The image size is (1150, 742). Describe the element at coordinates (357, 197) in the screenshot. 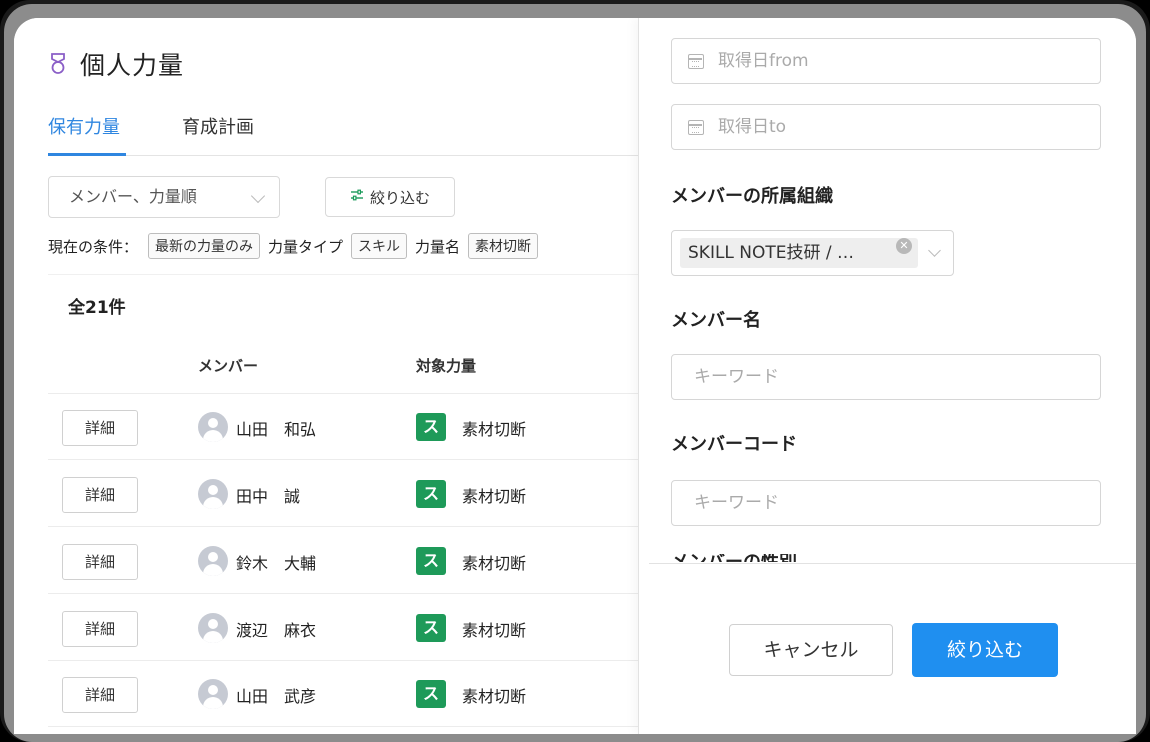

I see `sliders-icon` at that location.